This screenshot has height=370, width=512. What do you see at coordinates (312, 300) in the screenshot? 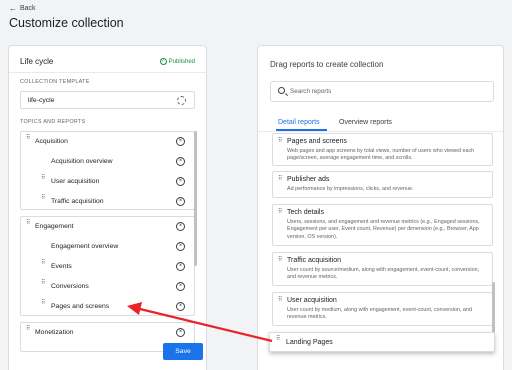
I see `report-title: User acquisition` at bounding box center [312, 300].